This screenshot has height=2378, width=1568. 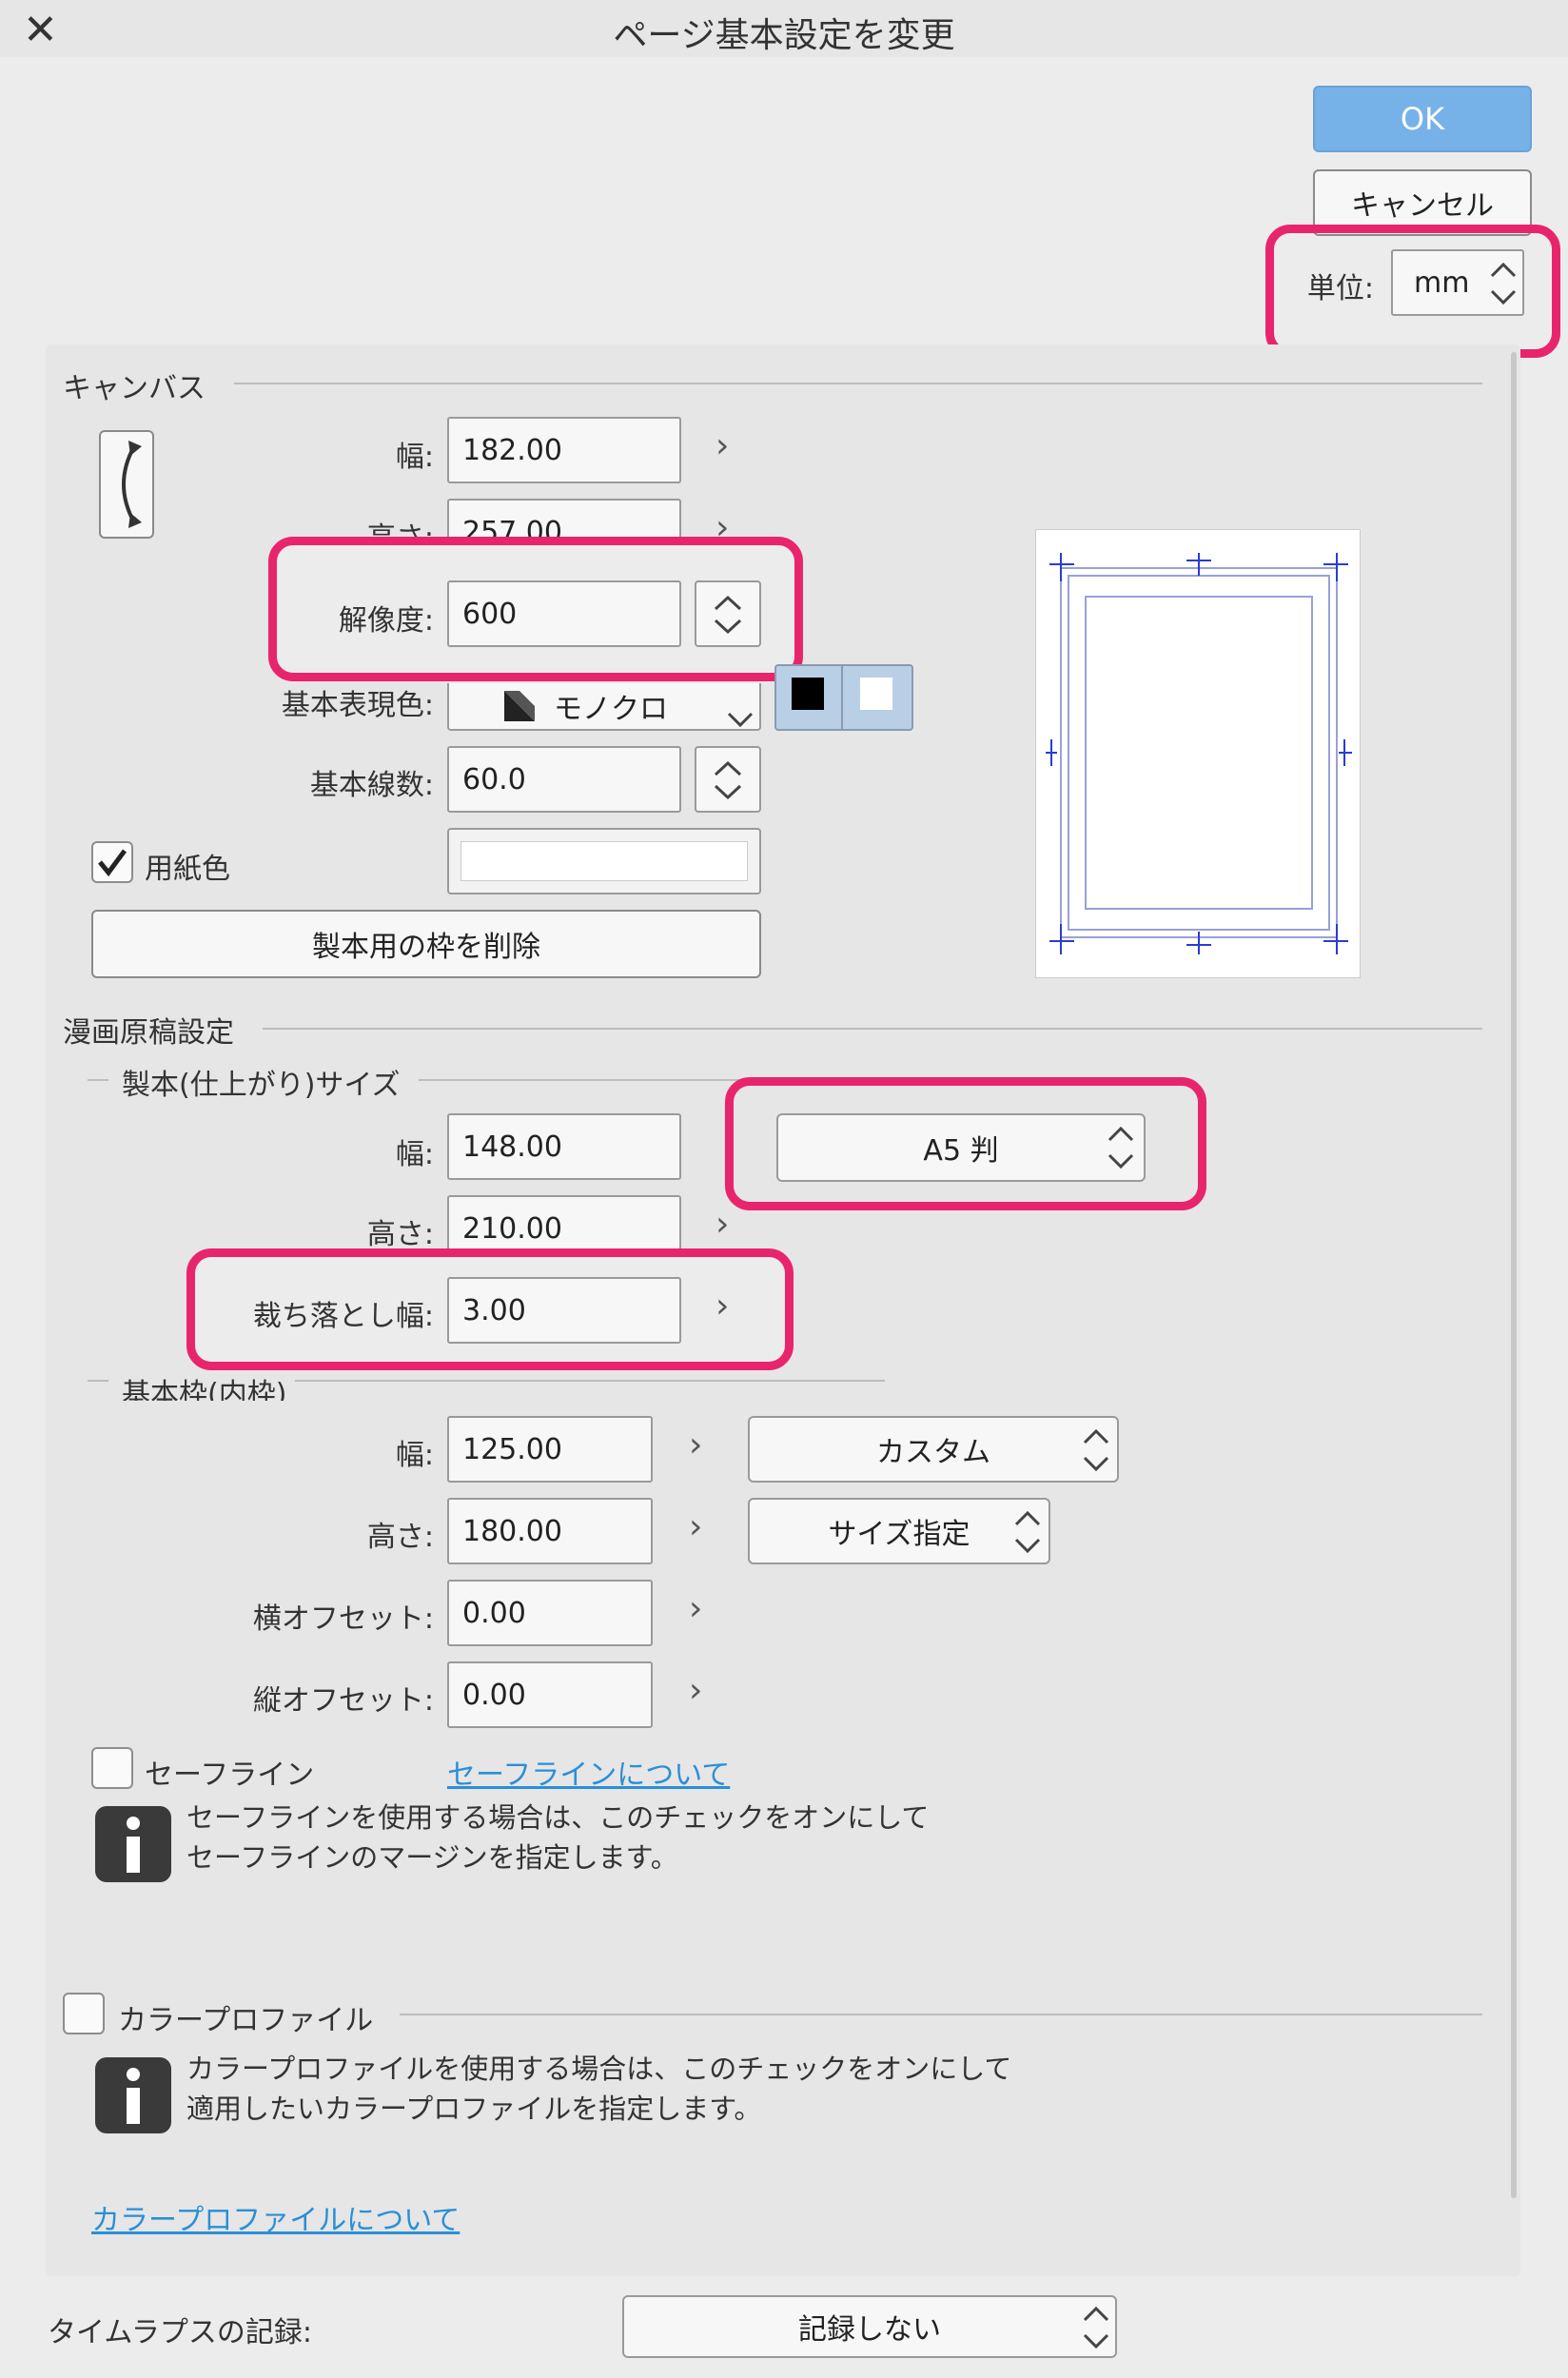 I want to click on frame-width-arrow-icon: ›, so click(x=695, y=1444).